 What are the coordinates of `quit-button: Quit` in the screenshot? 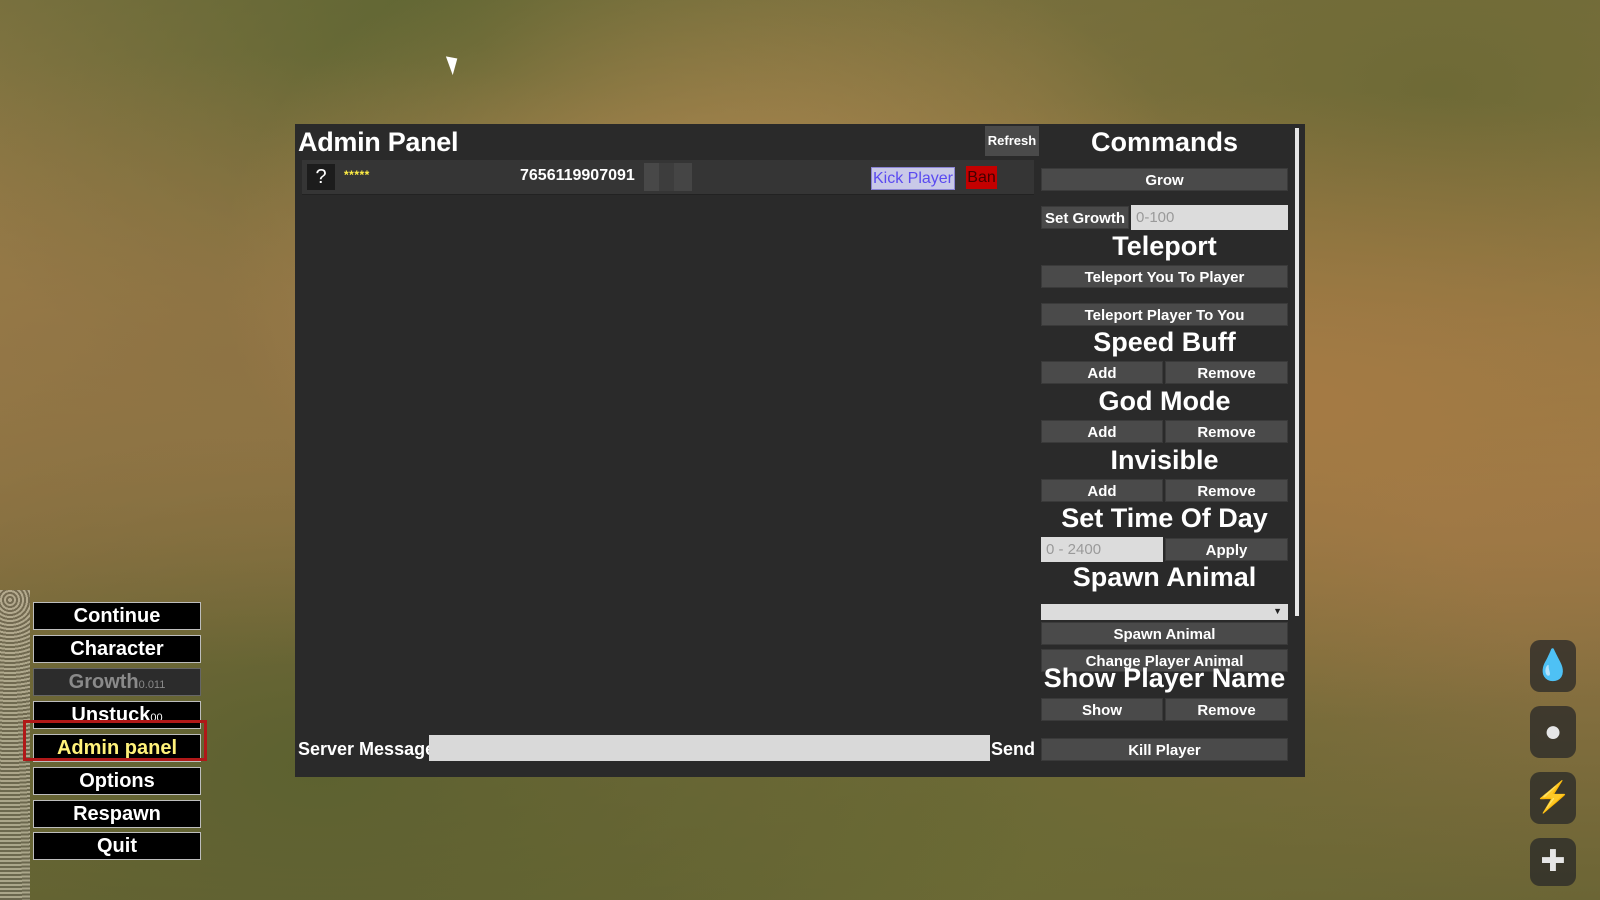 It's located at (117, 846).